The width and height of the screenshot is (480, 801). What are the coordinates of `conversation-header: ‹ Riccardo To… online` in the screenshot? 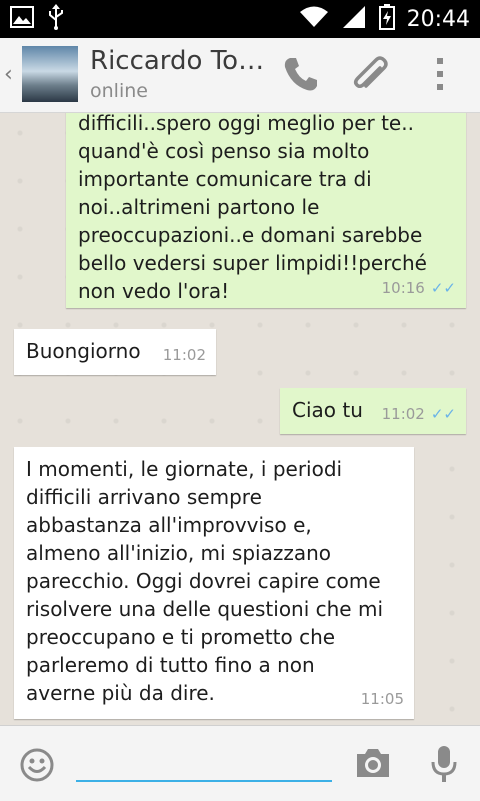 It's located at (240, 75).